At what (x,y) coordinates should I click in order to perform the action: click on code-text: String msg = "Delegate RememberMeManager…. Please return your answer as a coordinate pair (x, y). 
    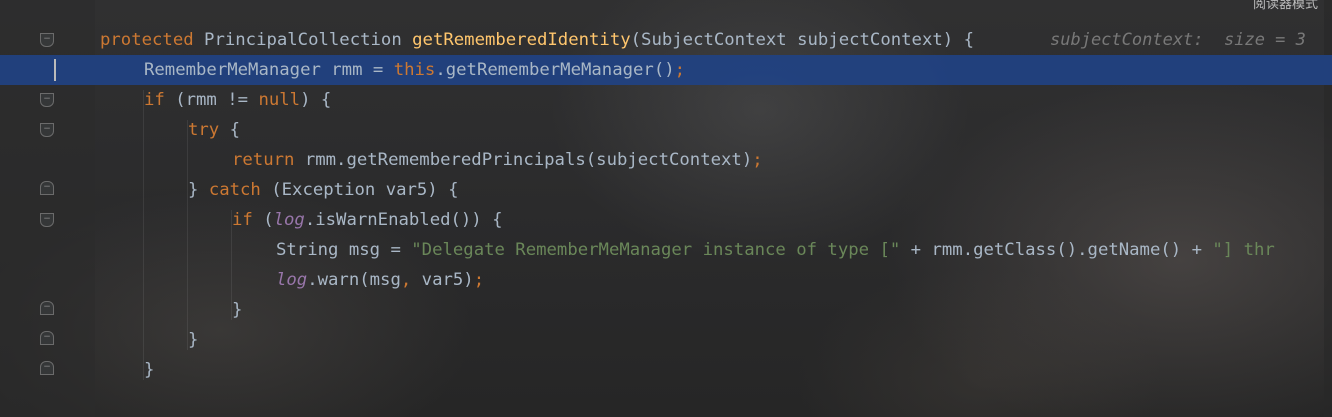
    Looking at the image, I should click on (775, 250).